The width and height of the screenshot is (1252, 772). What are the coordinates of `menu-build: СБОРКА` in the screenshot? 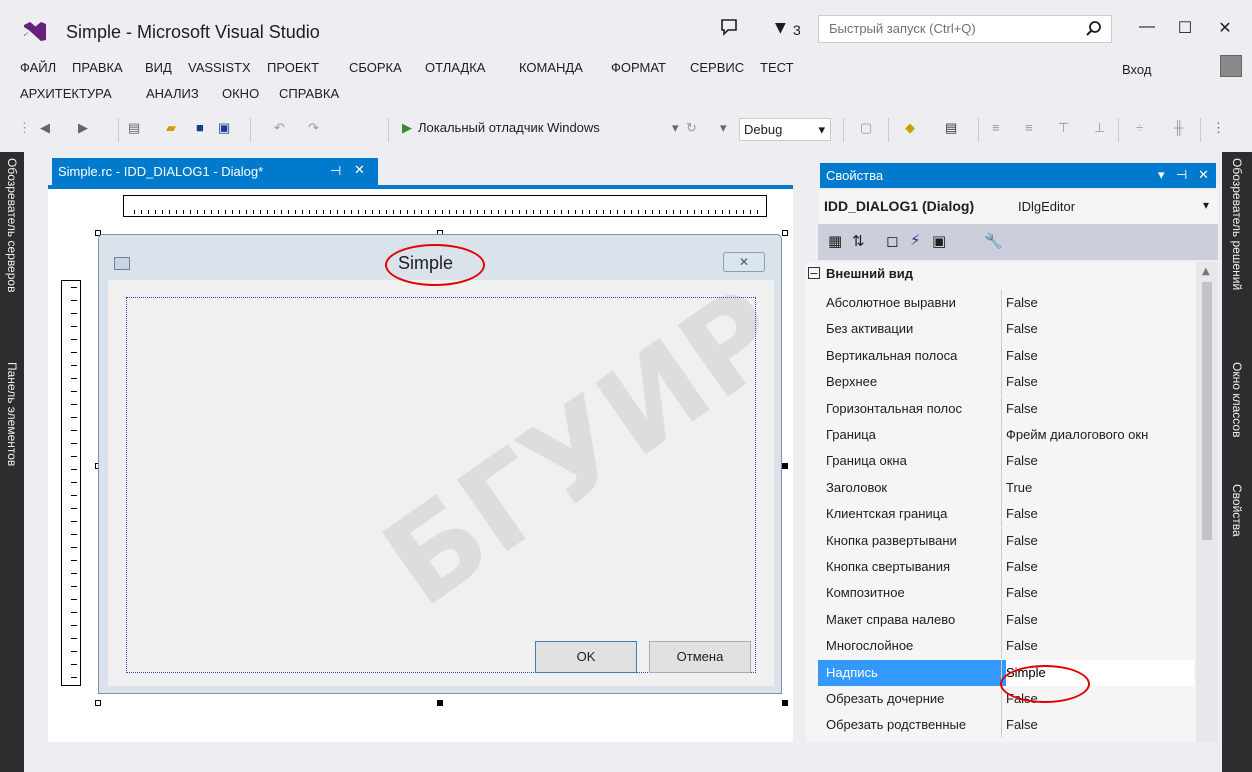 It's located at (375, 67).